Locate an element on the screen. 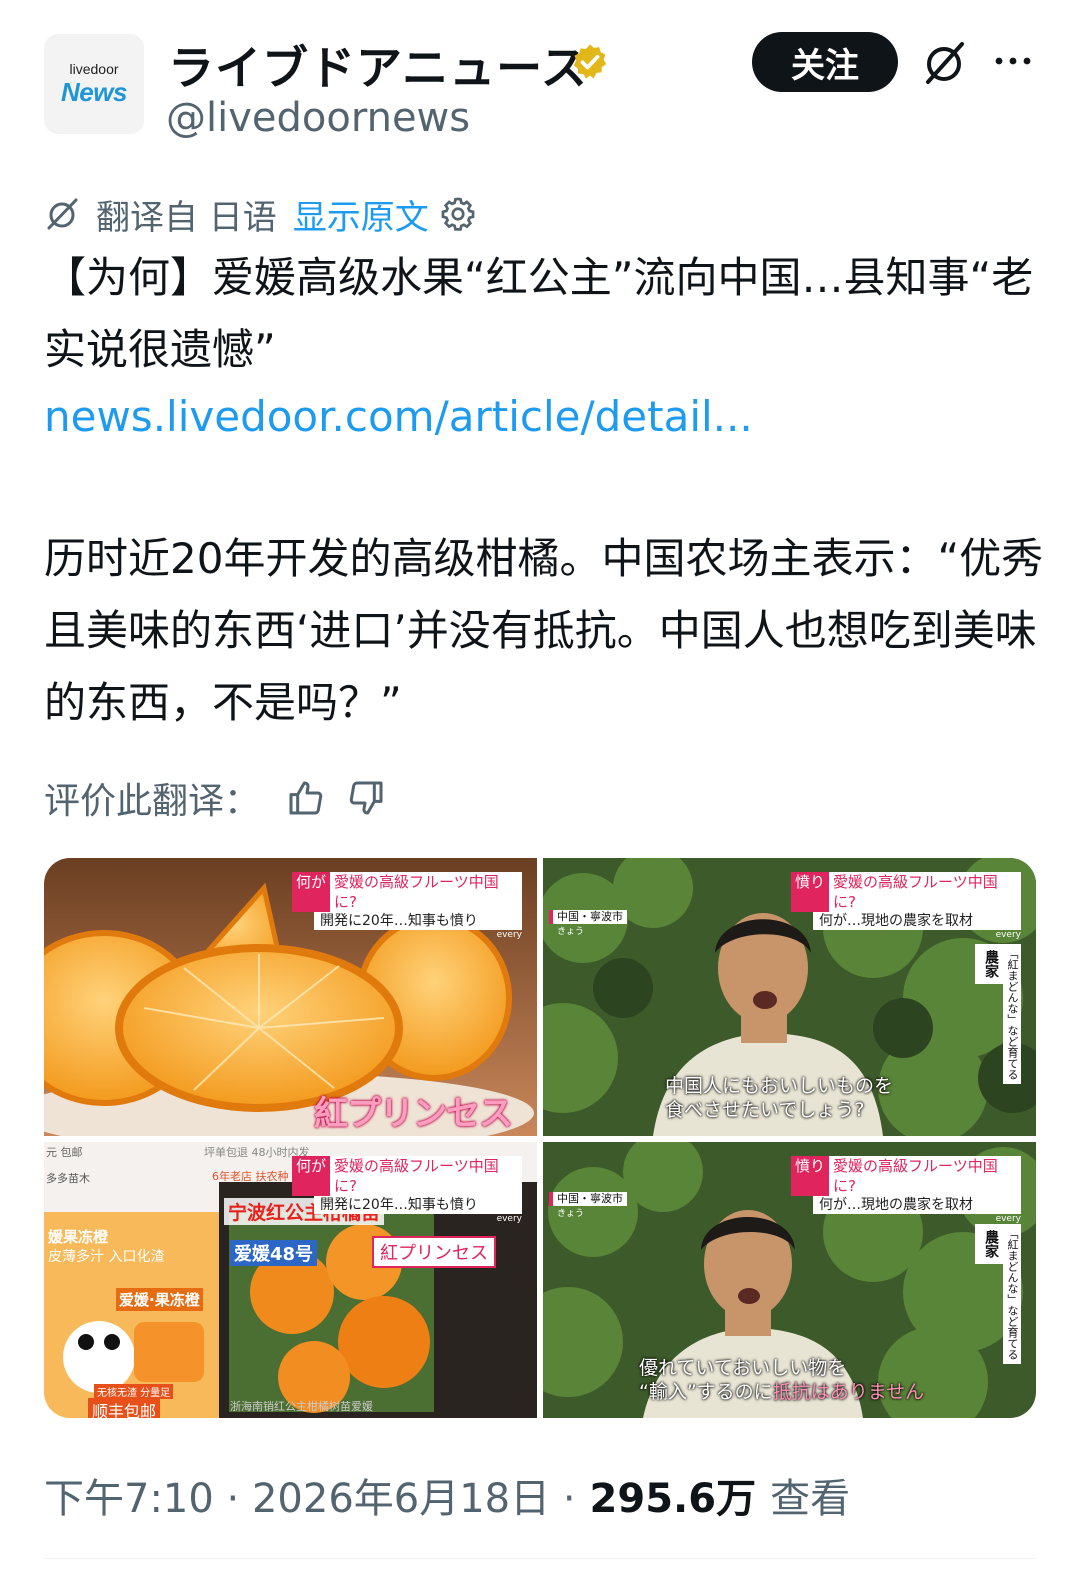  subtitle-line-2b: 抵抗はありません is located at coordinates (848, 1392).